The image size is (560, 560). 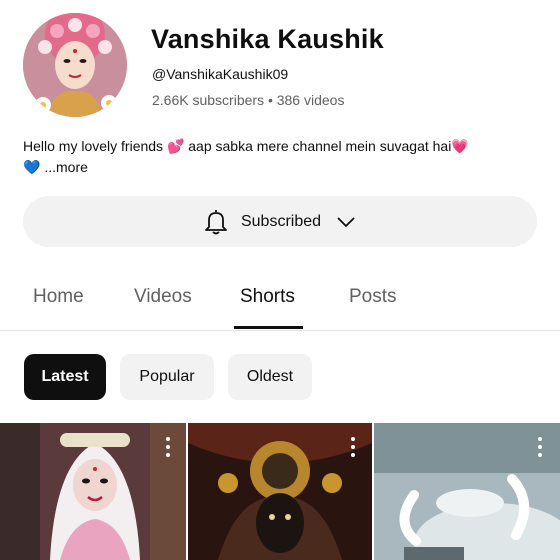 What do you see at coordinates (373, 297) in the screenshot?
I see `tab-posts: Posts` at bounding box center [373, 297].